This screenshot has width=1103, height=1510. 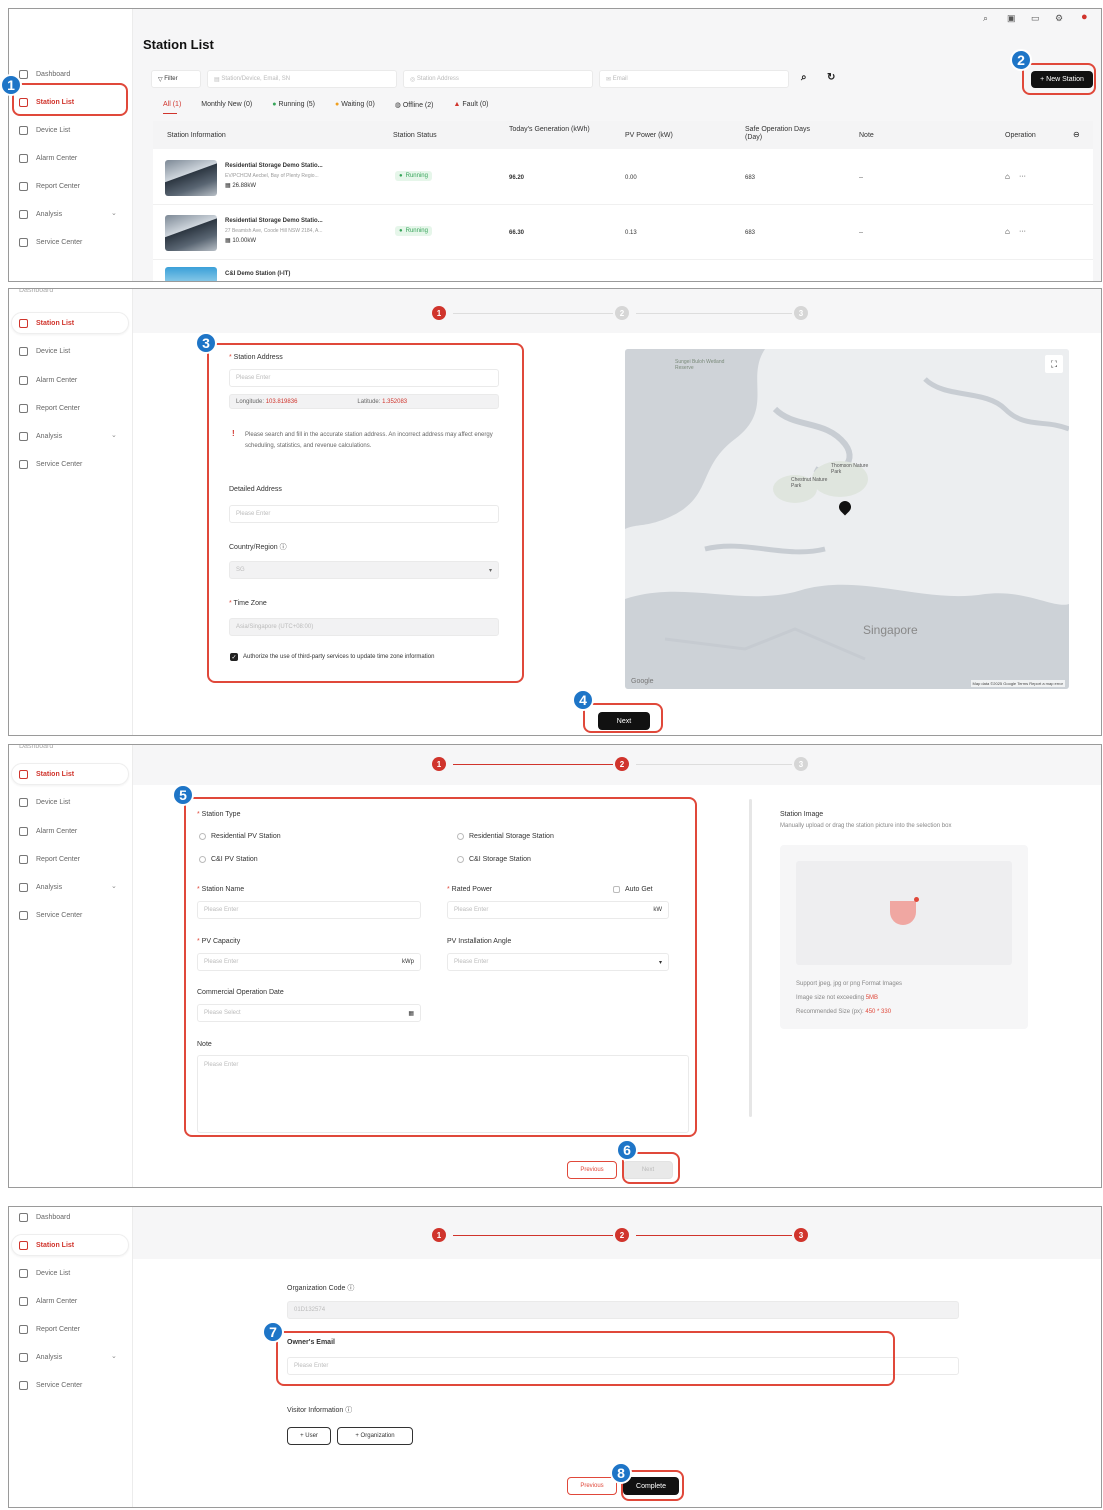 I want to click on device-icon, so click(x=23, y=1273).